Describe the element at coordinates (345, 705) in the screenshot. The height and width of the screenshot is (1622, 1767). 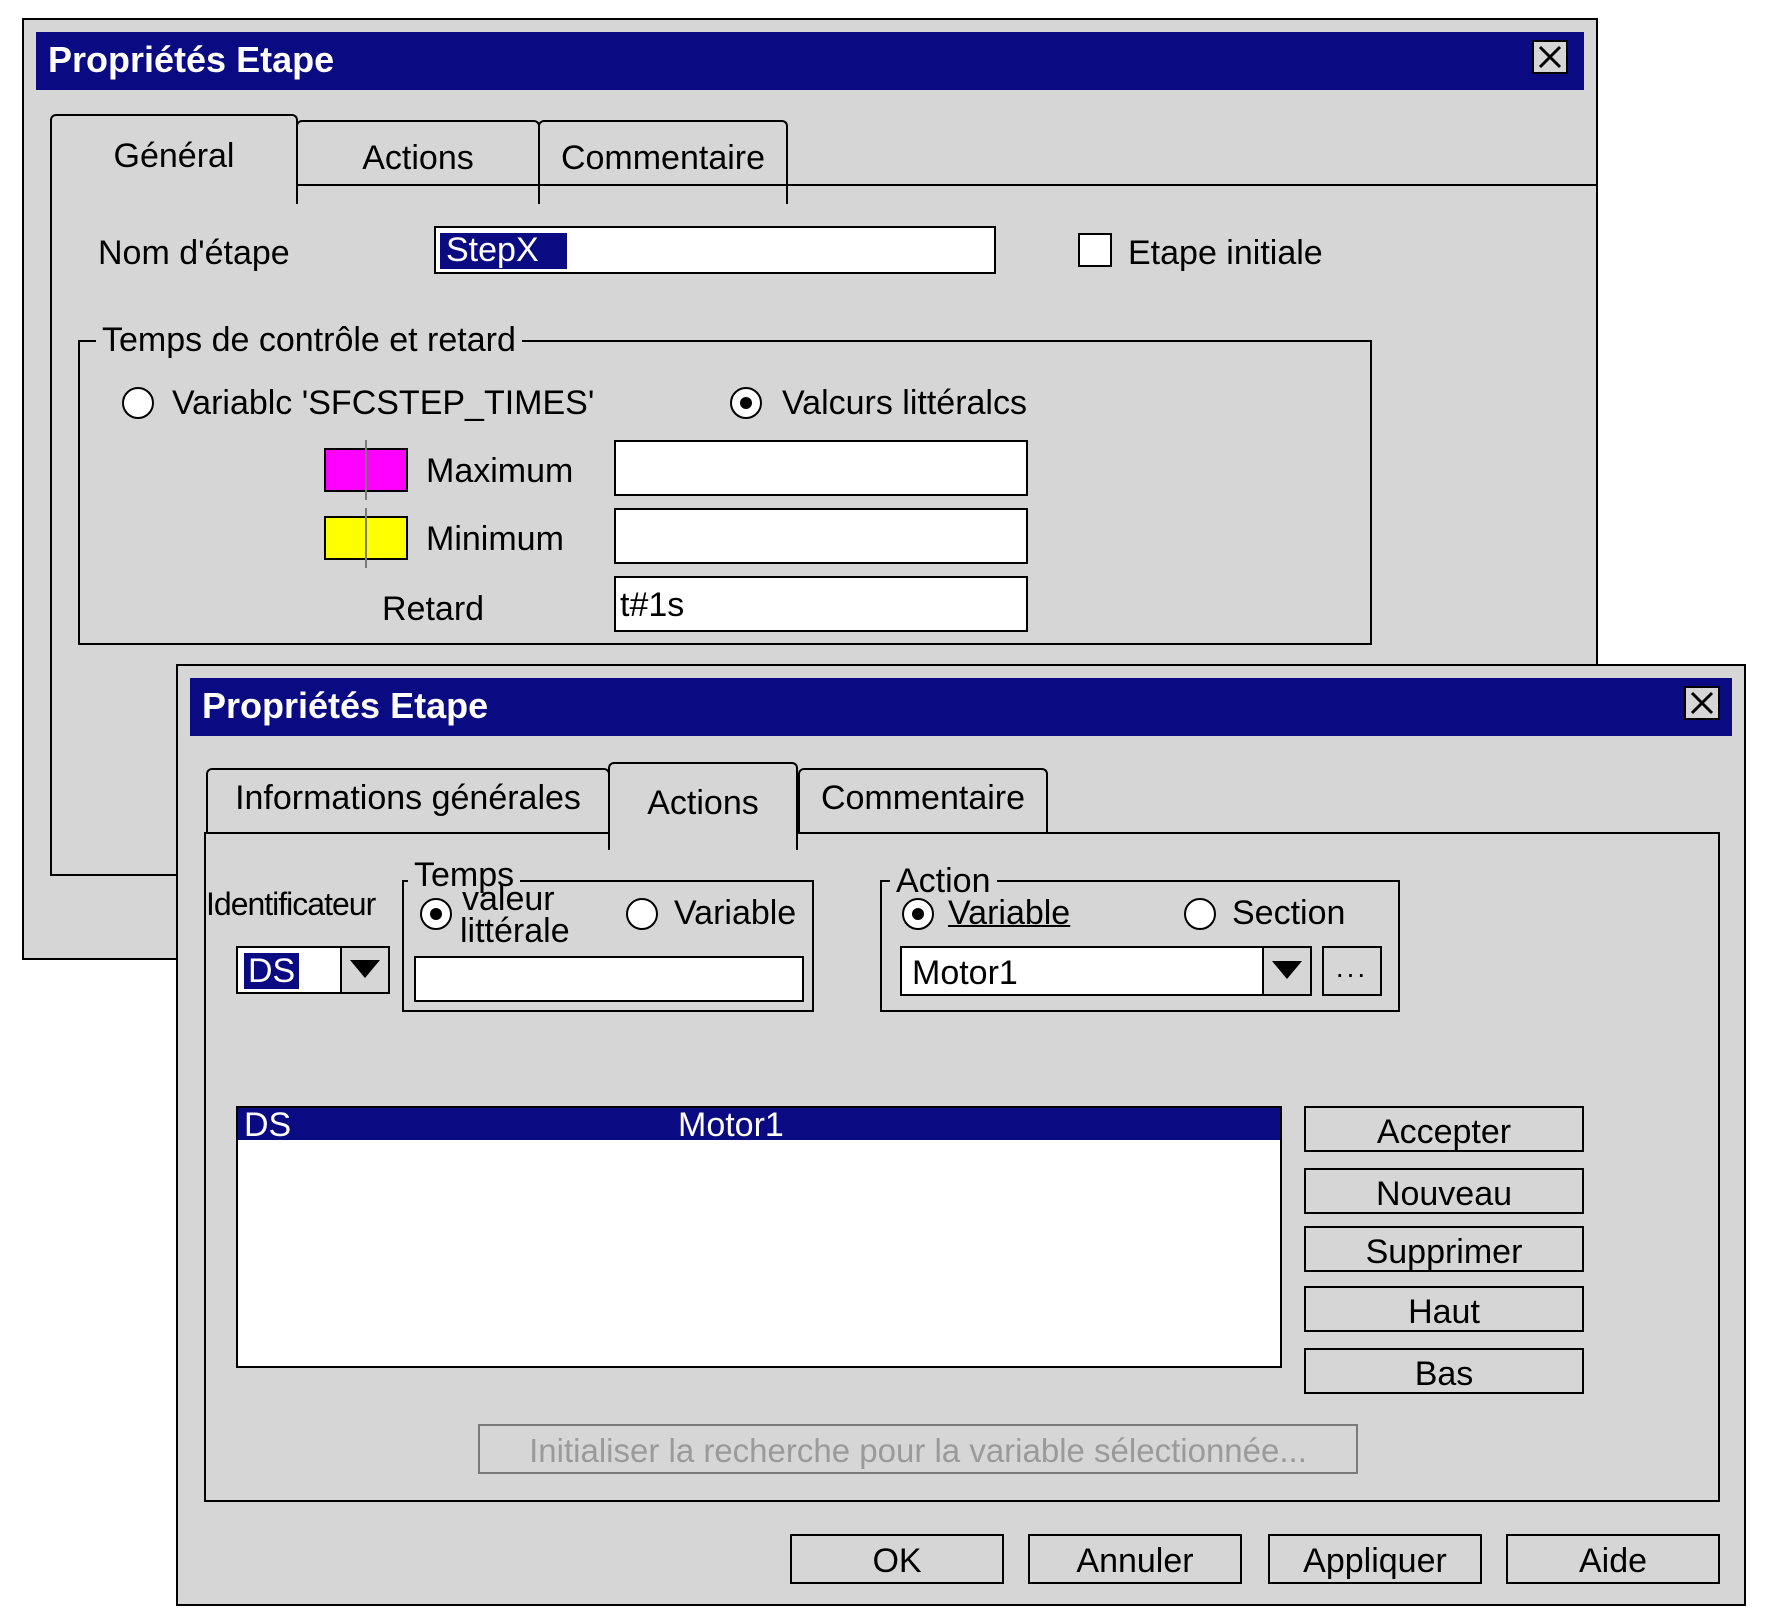
I see `front-dialog-title: Propriétés Etape` at that location.